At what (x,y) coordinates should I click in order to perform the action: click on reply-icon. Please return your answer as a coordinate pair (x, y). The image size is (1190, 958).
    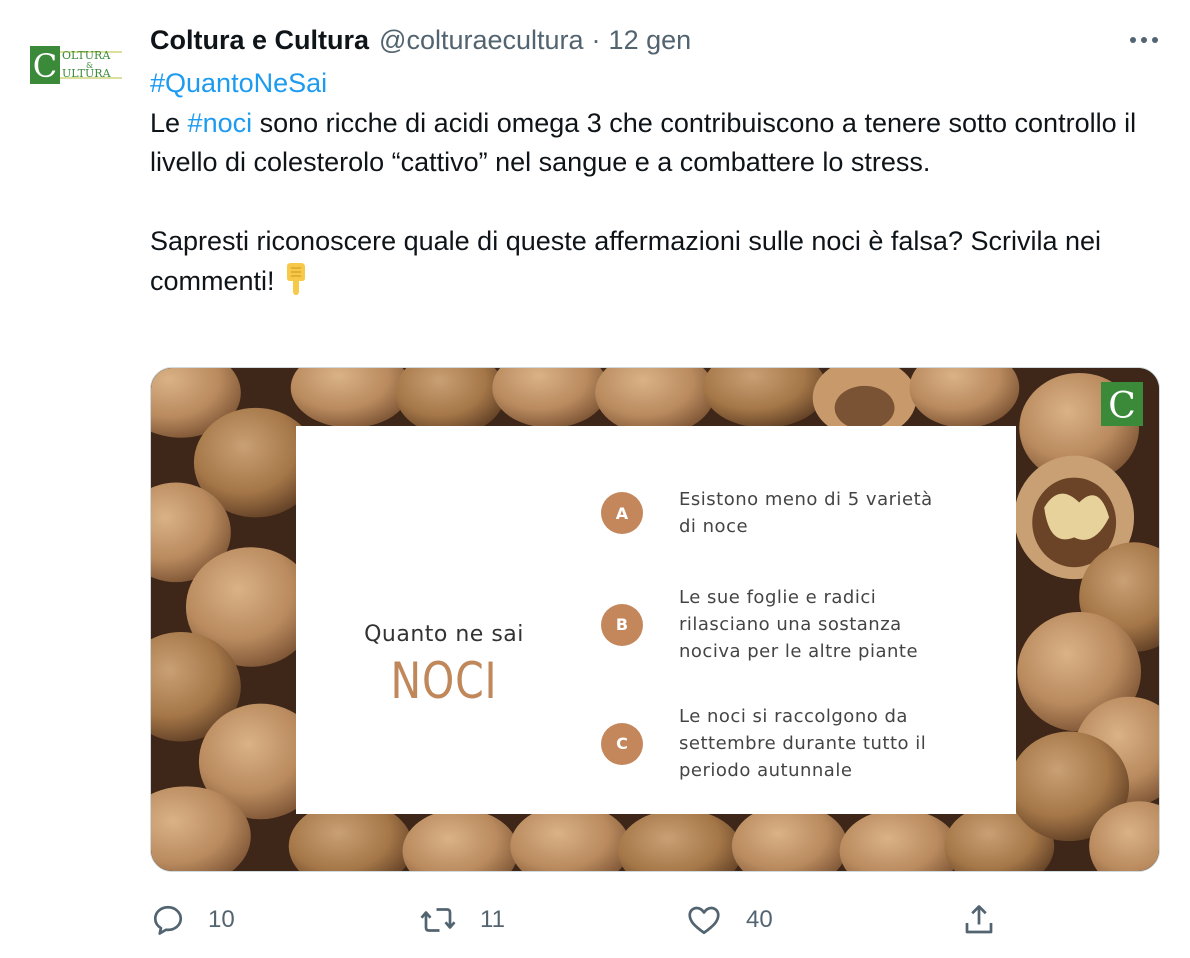
    Looking at the image, I should click on (168, 920).